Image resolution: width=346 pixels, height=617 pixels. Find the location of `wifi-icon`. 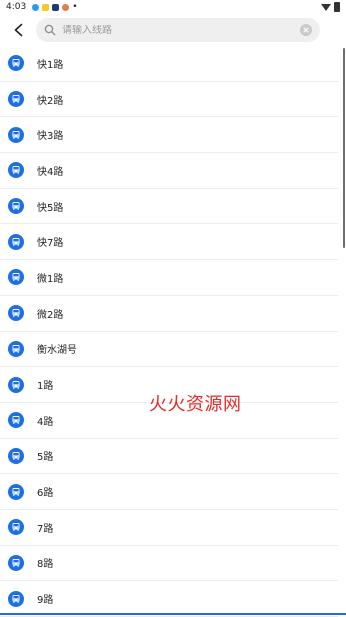

wifi-icon is located at coordinates (326, 7).